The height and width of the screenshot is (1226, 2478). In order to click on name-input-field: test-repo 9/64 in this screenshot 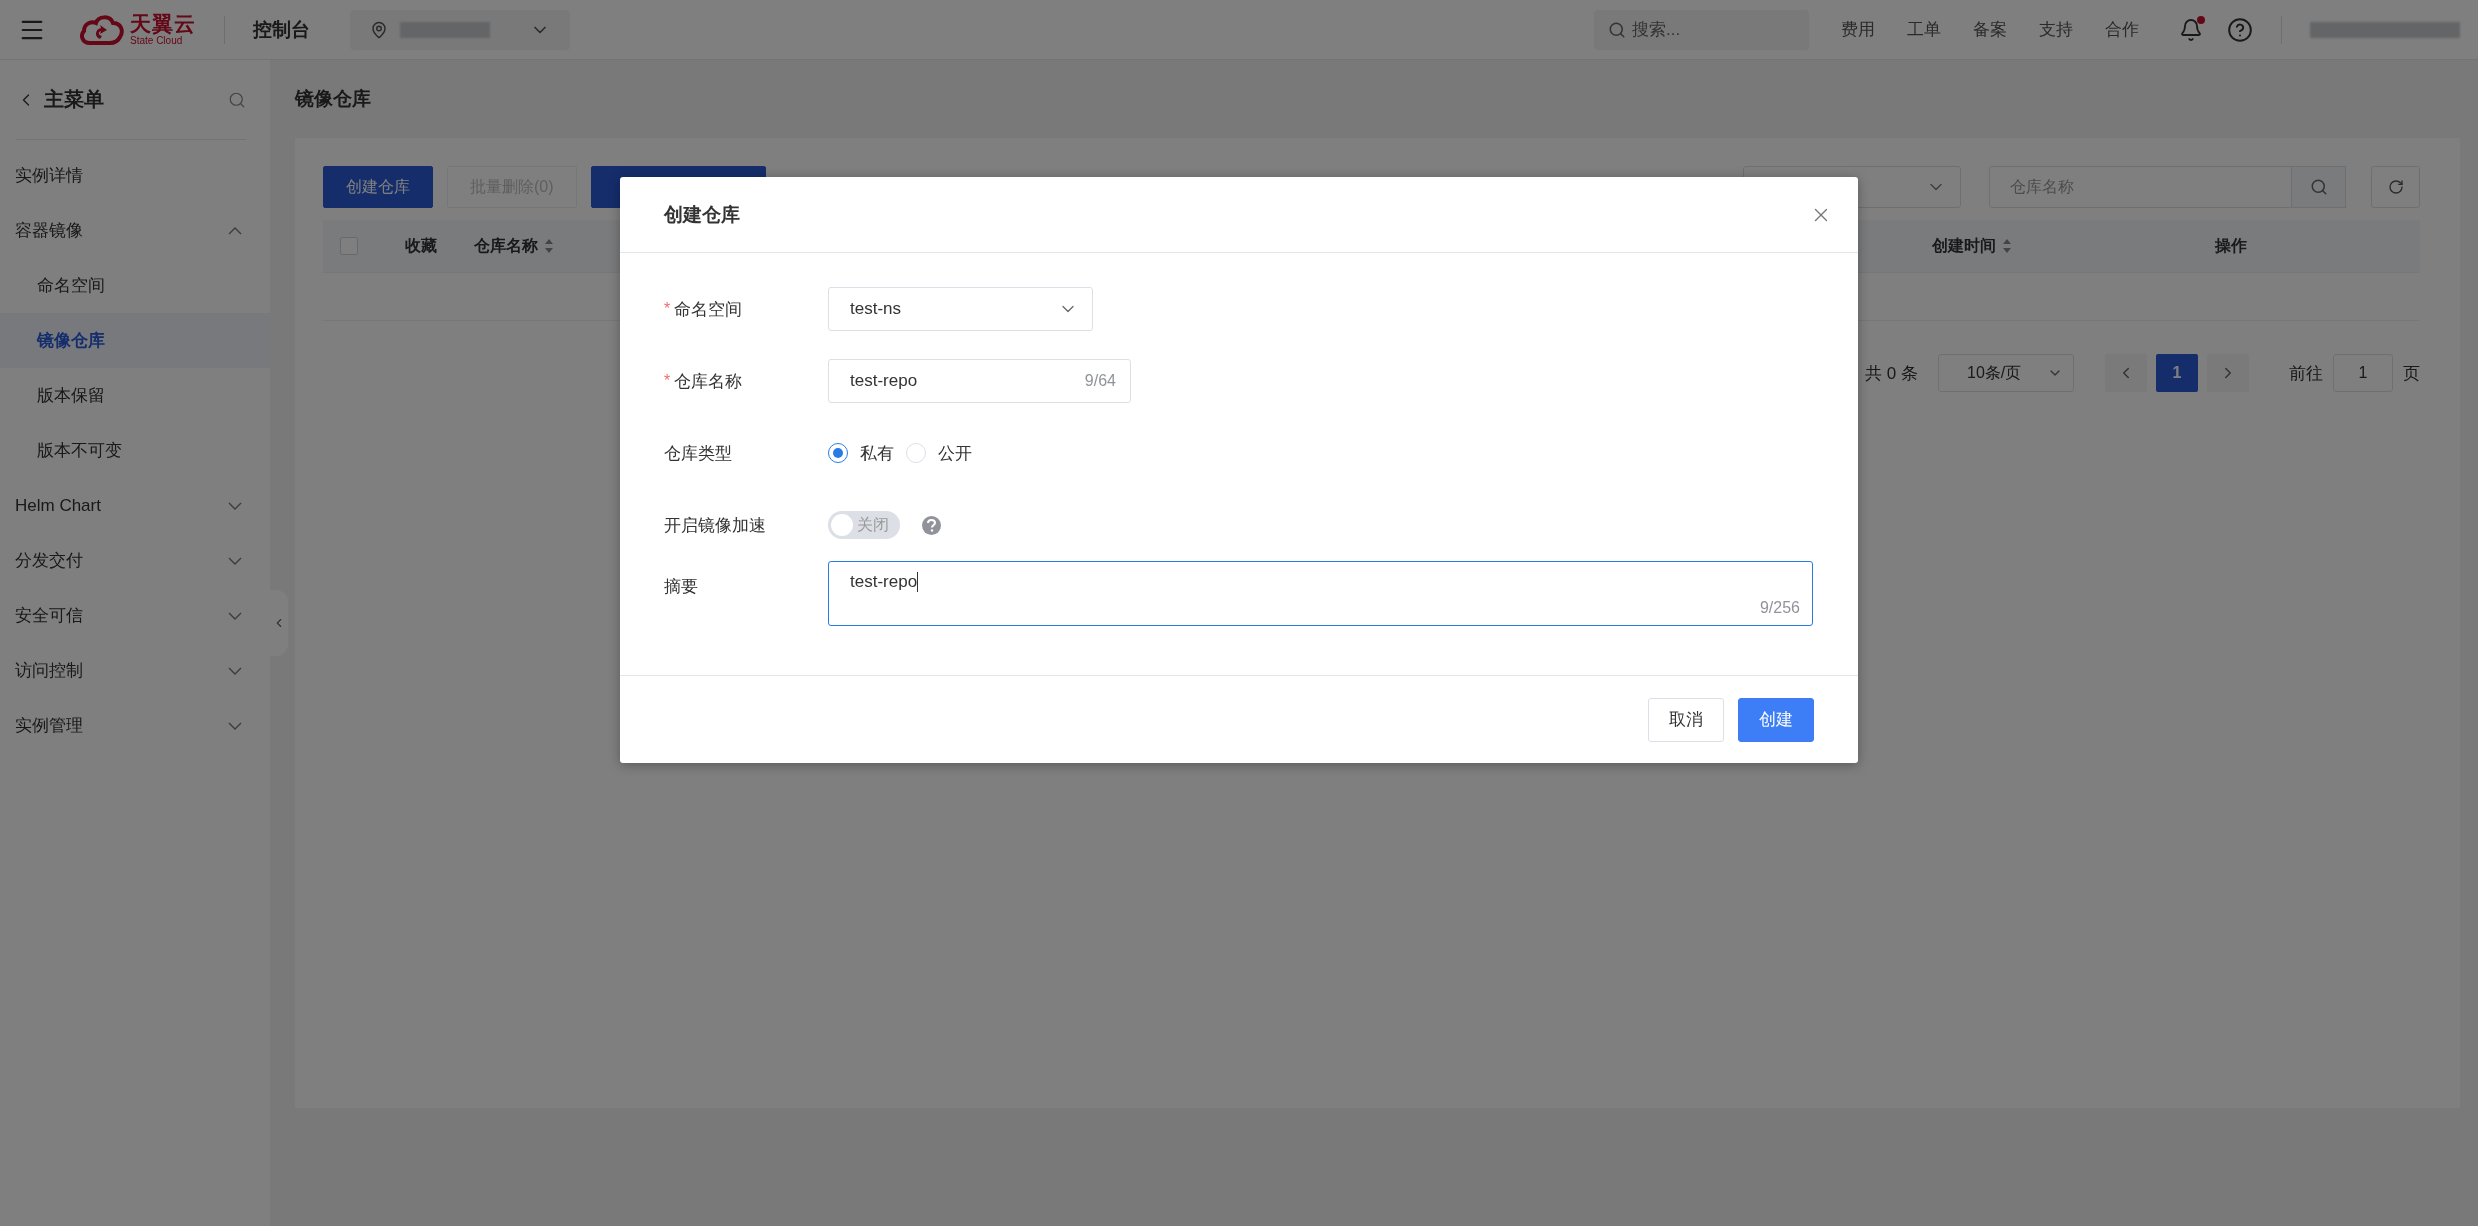, I will do `click(979, 381)`.